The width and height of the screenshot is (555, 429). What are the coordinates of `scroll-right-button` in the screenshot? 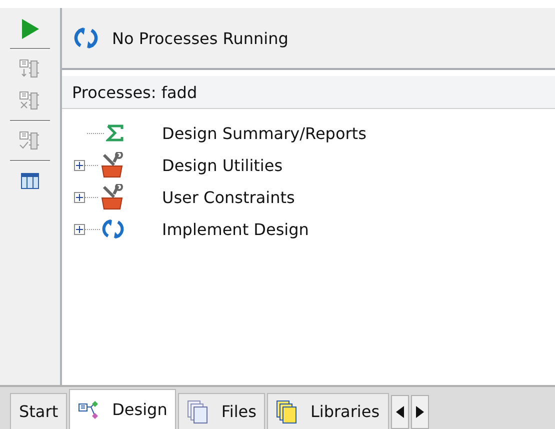 It's located at (419, 412).